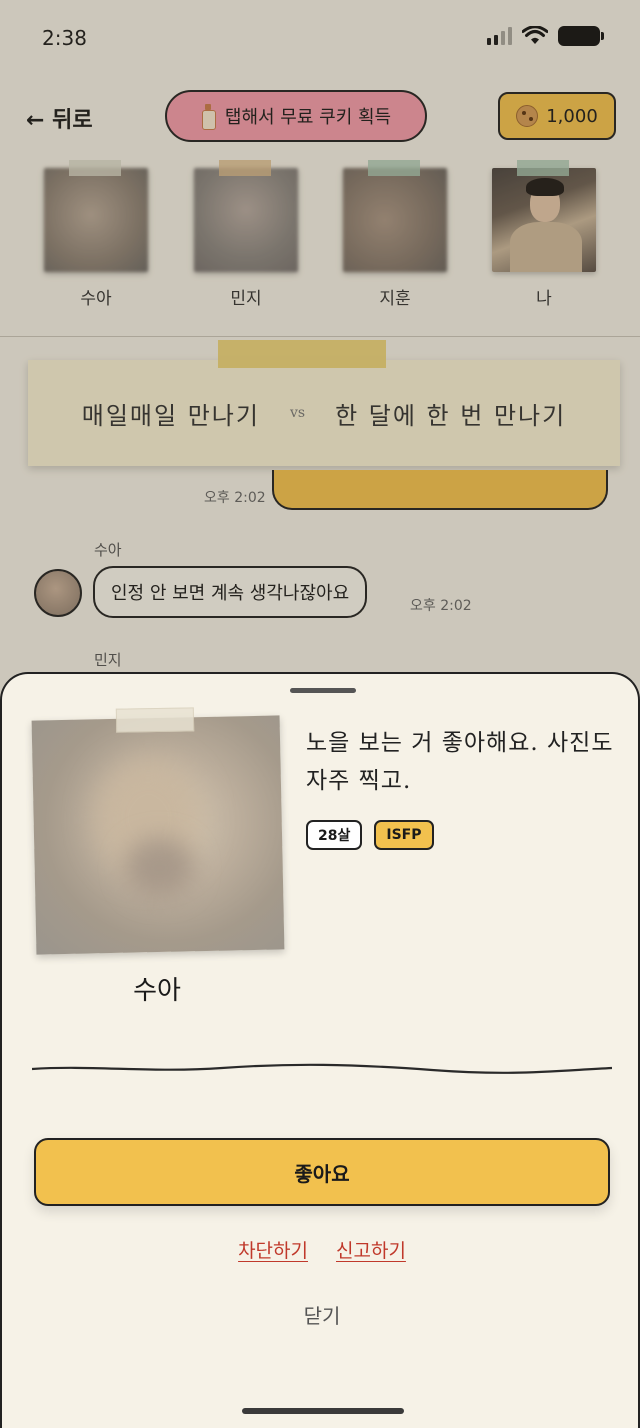  I want to click on mbti-tag: ISFP, so click(404, 835).